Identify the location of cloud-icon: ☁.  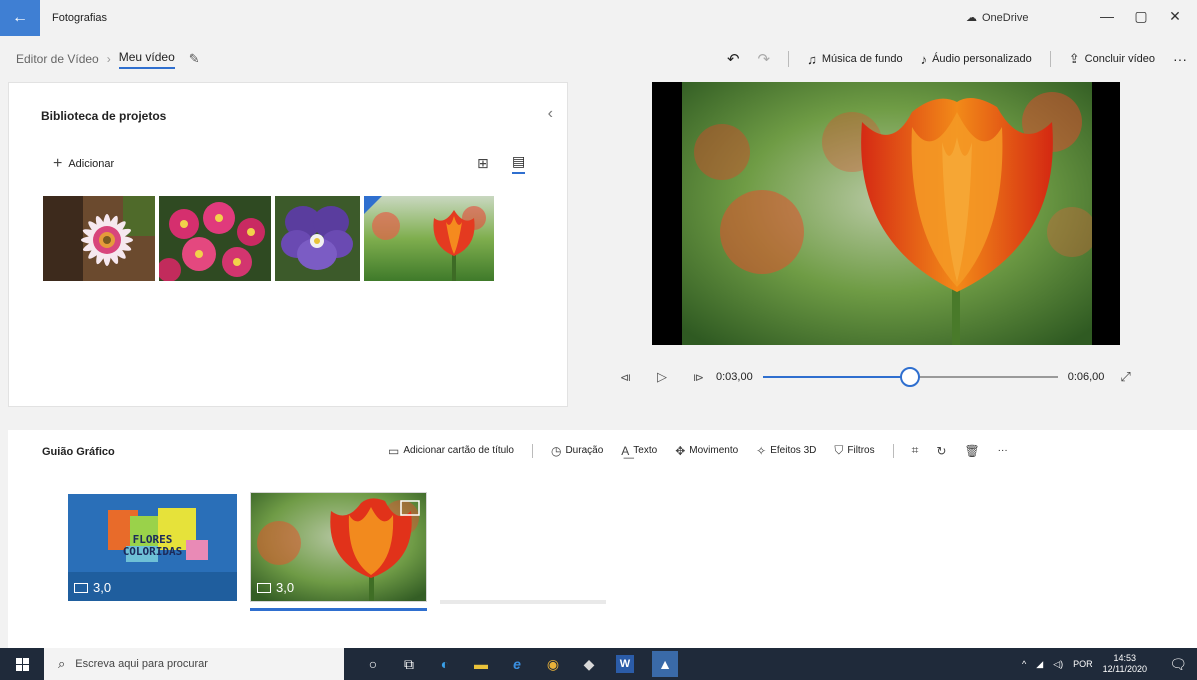
(971, 18).